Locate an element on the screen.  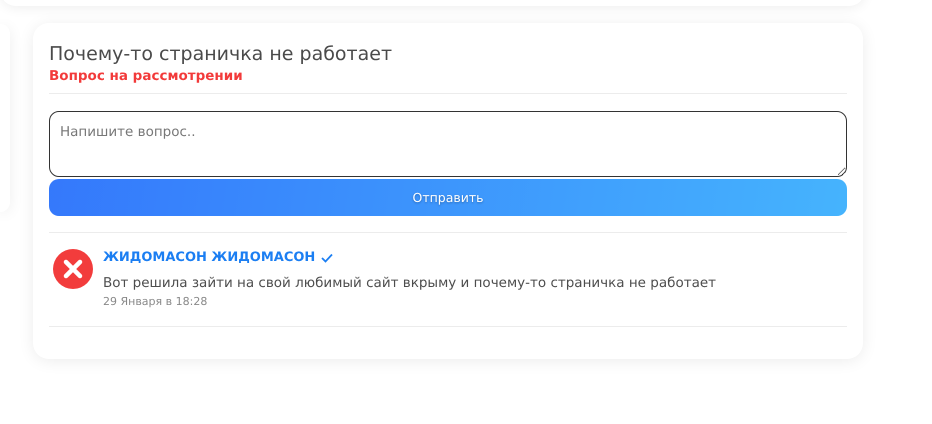
author-name: ЖИДОМАСОН ЖИДОМАСОН is located at coordinates (209, 258).